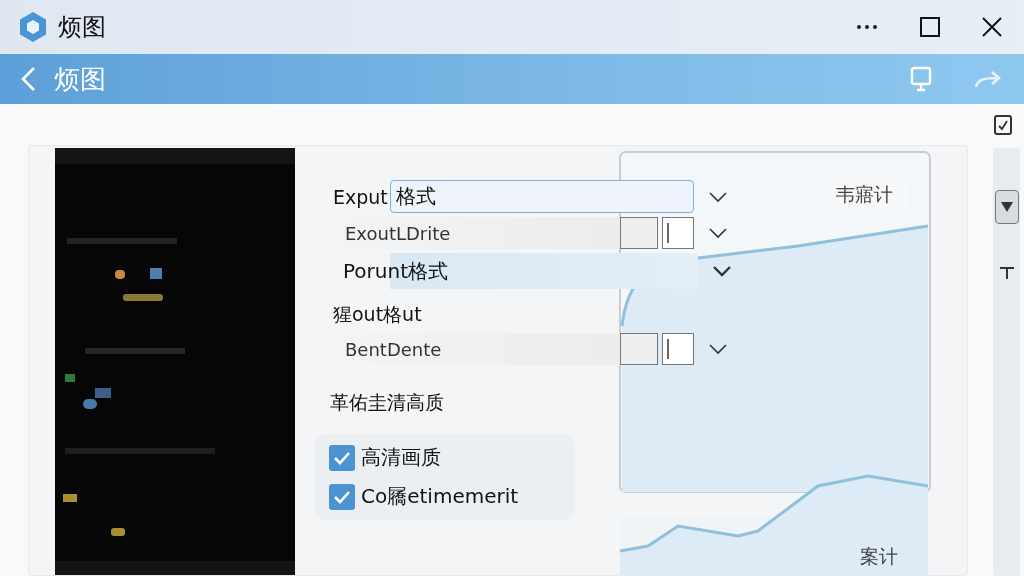  Describe the element at coordinates (82, 27) in the screenshot. I see `window-title: 烦图` at that location.